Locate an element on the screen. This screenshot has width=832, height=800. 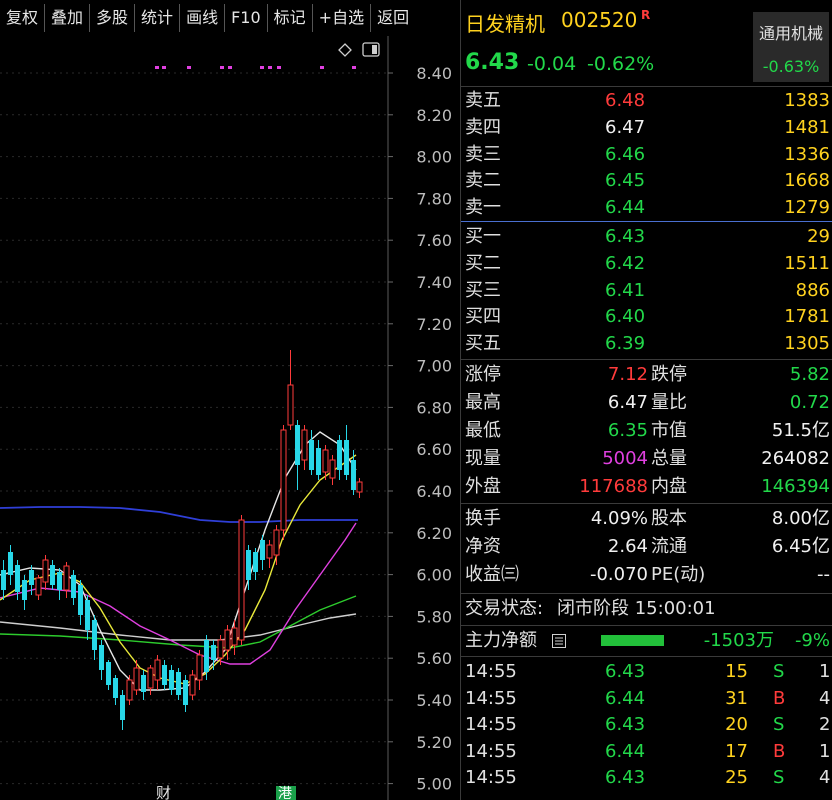
ask-level-row: 卖三 6.46 1336 is located at coordinates (646, 155).